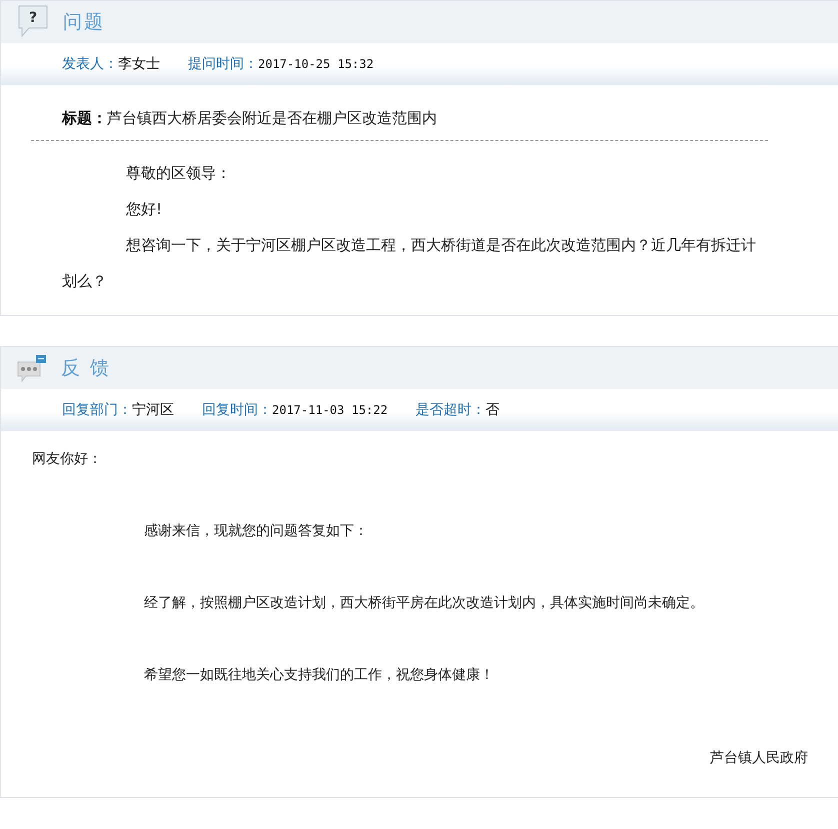 The image size is (838, 829). Describe the element at coordinates (272, 118) in the screenshot. I see `question-title: 芦台镇西大桥居委会附近是否在棚户区改造范围内` at that location.